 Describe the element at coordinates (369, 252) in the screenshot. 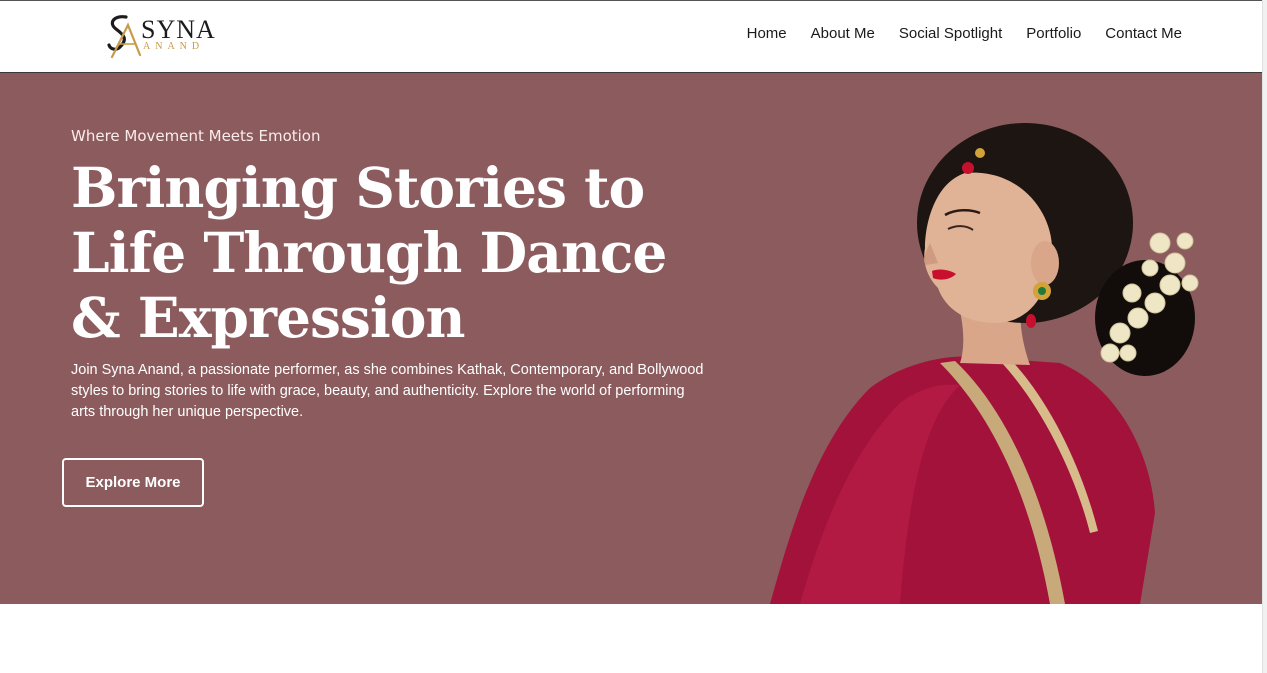

I see `hero-headline-line: Life Through Dance` at that location.